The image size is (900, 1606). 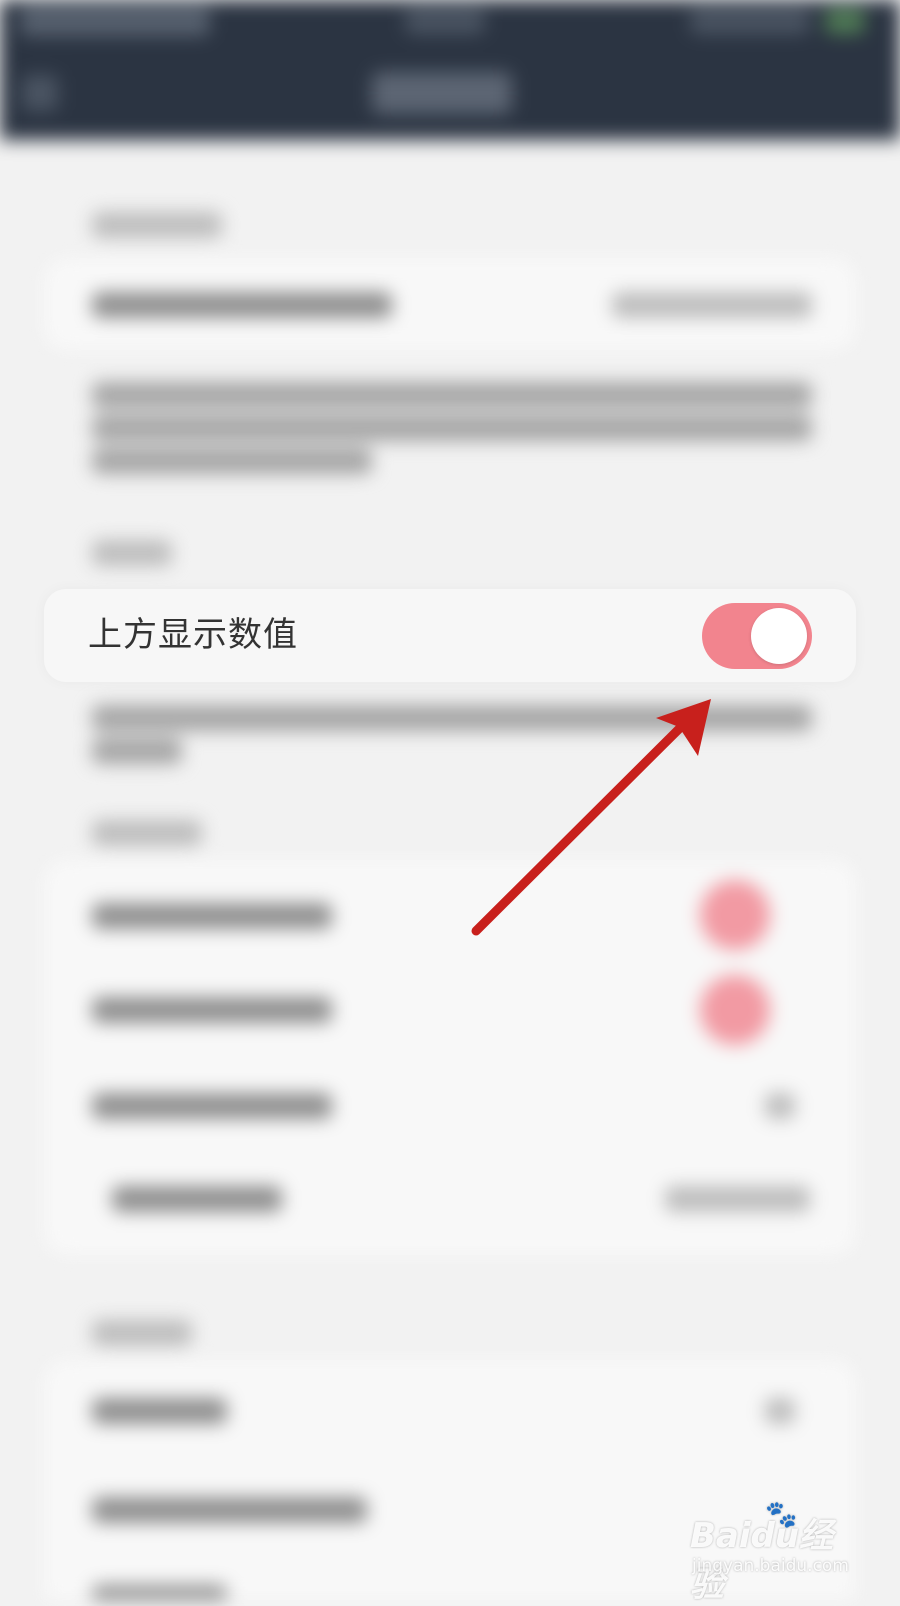 I want to click on status-bar-left, so click(x=115, y=21).